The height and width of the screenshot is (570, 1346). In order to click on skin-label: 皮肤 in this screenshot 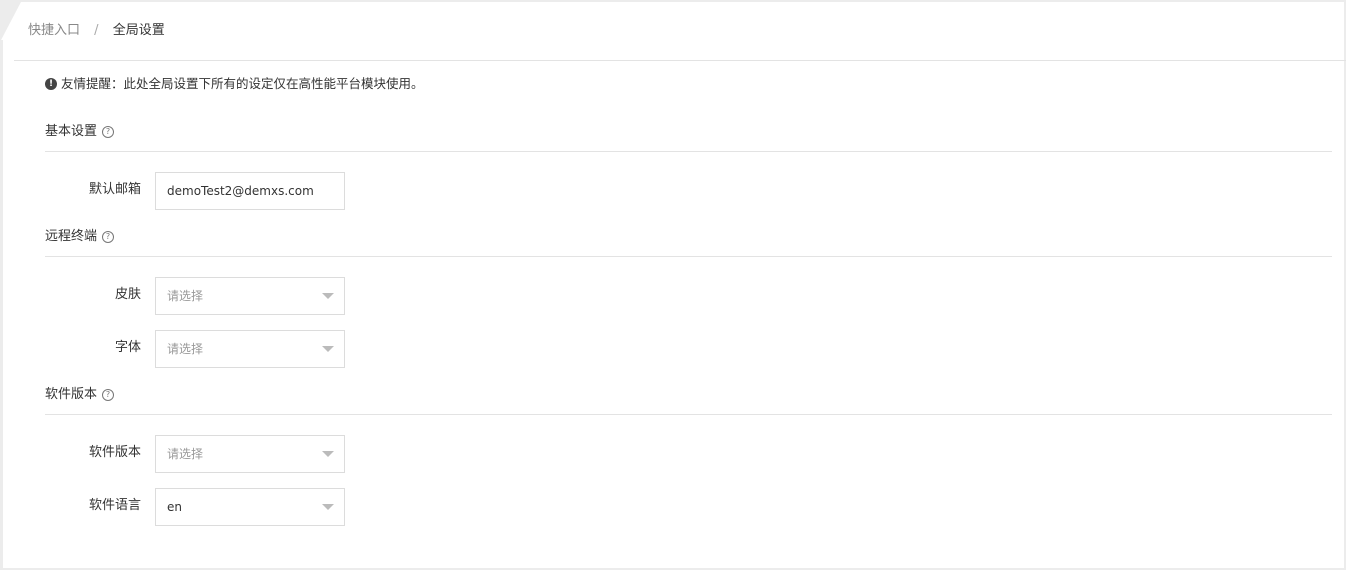, I will do `click(127, 294)`.